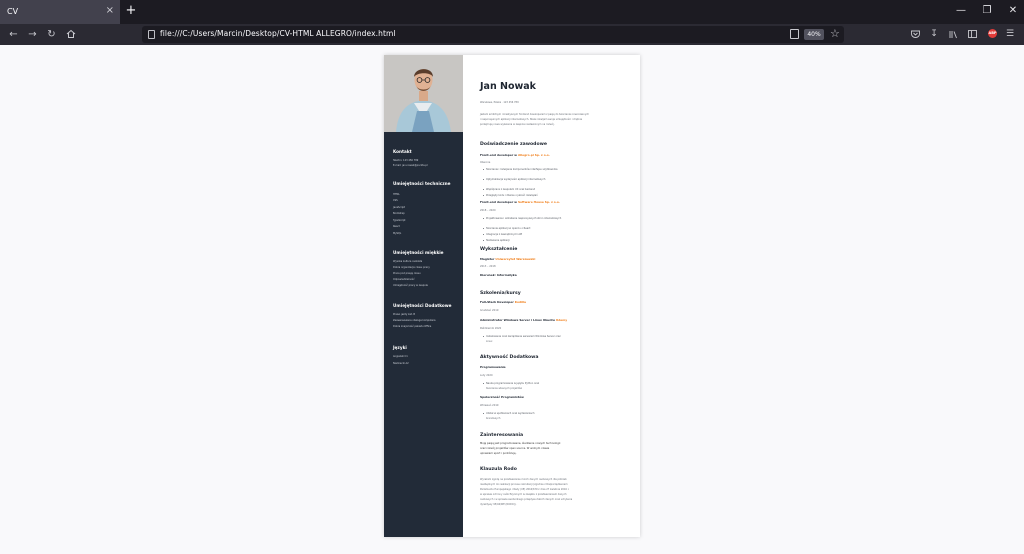  Describe the element at coordinates (915, 34) in the screenshot. I see `pocket-icon` at that location.